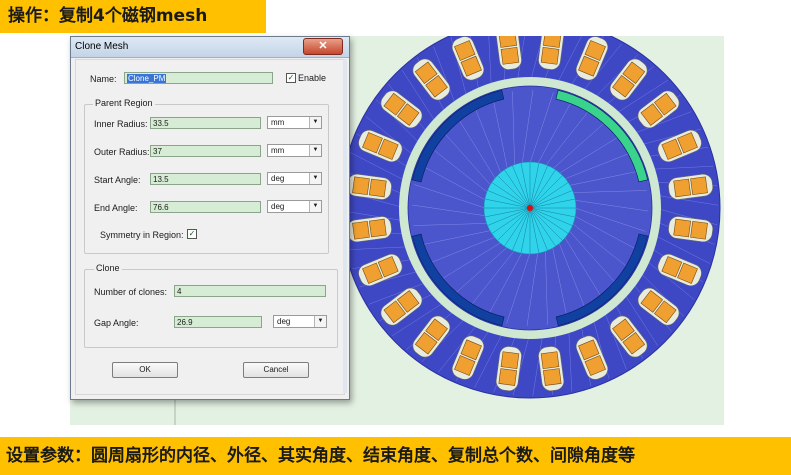 The width and height of the screenshot is (791, 475). What do you see at coordinates (192, 234) in the screenshot?
I see `symmetry-checkbox: ✓` at bounding box center [192, 234].